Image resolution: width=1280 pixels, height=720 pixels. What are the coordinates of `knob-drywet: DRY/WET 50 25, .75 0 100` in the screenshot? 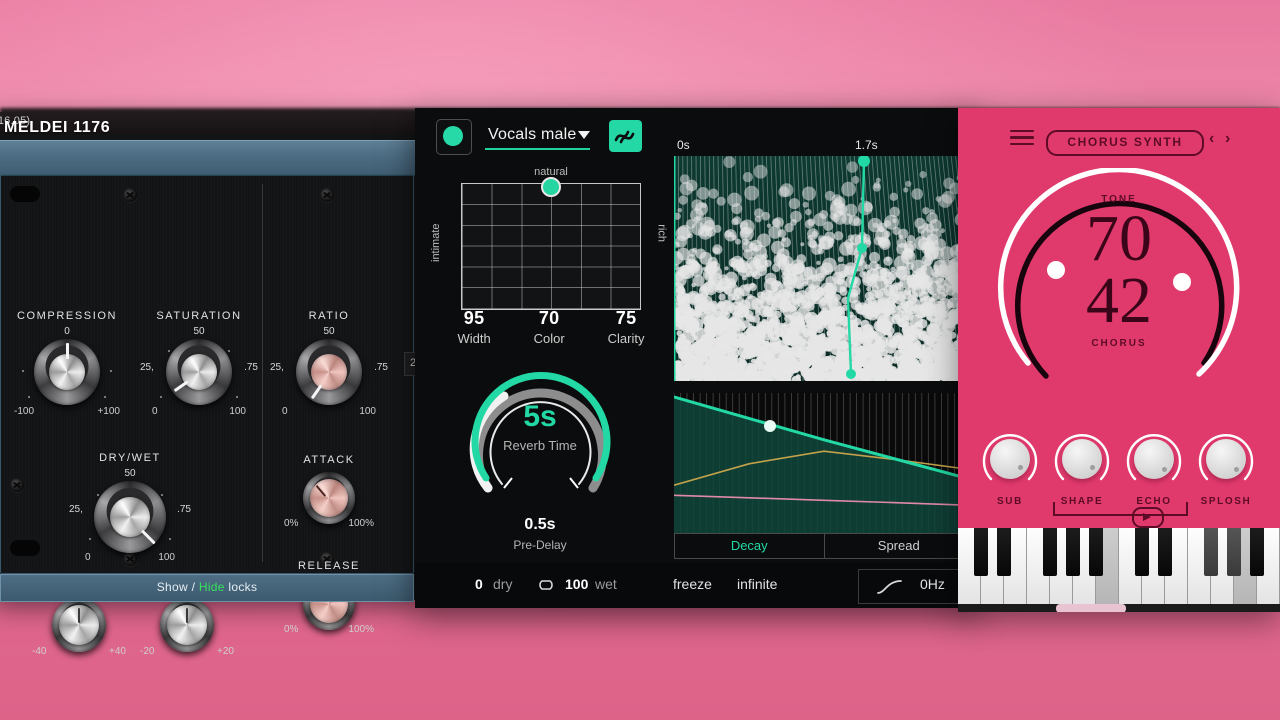 It's located at (130, 507).